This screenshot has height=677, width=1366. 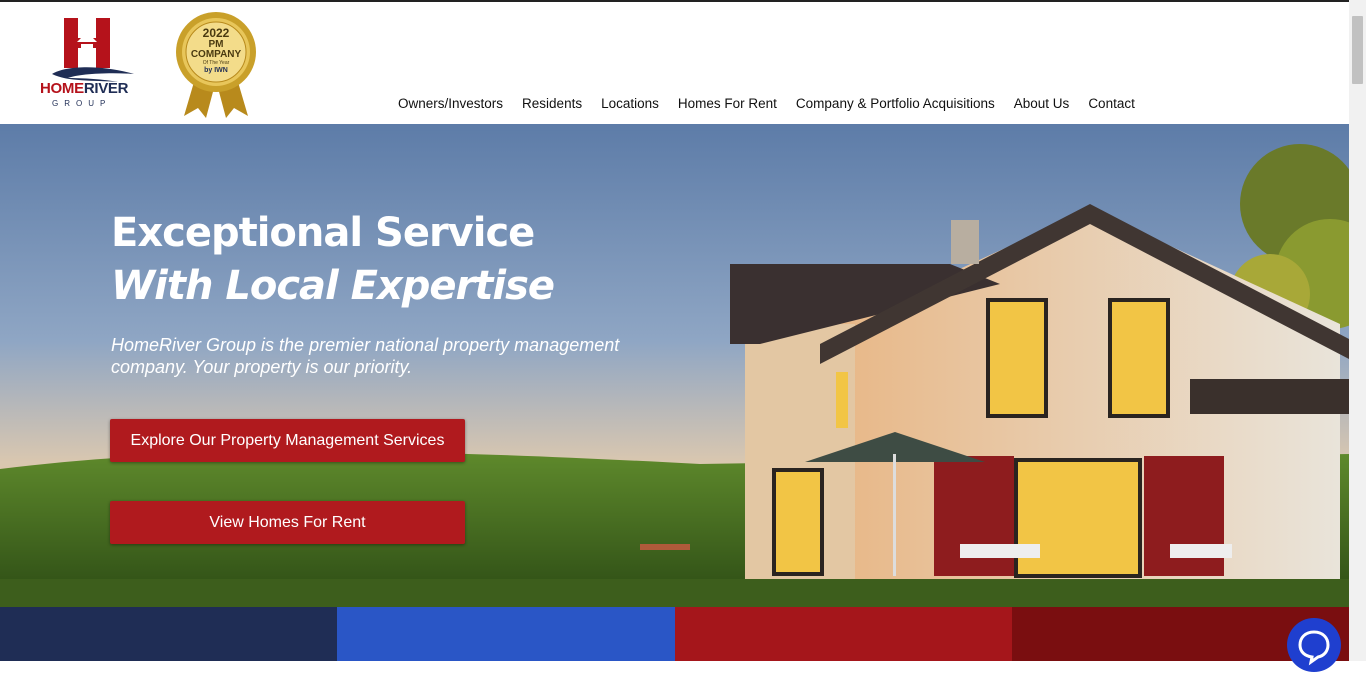 What do you see at coordinates (93, 50) in the screenshot?
I see `logo-house-icon` at bounding box center [93, 50].